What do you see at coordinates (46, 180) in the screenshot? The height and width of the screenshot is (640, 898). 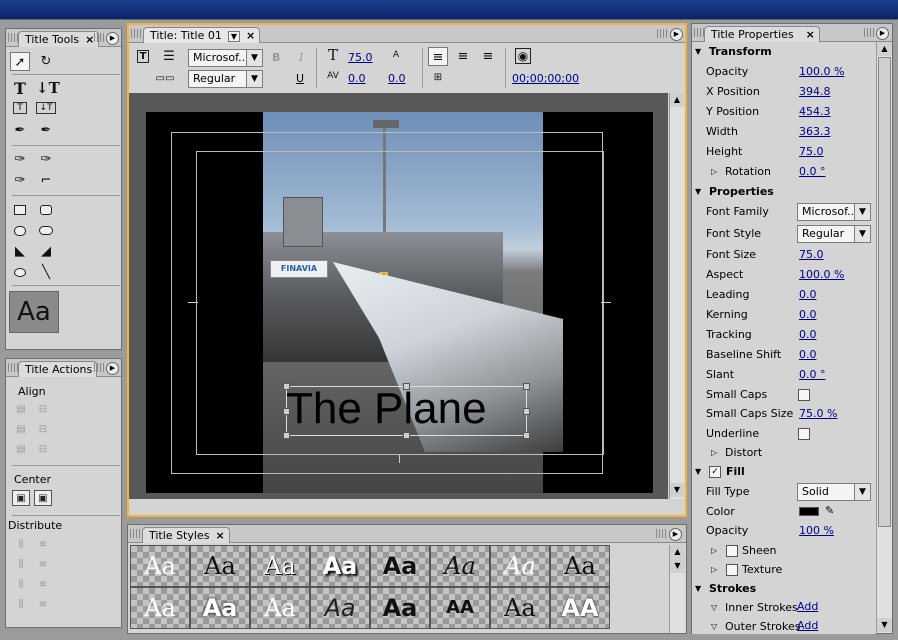 I see `convert-anchor-tool-icon: ⌐` at bounding box center [46, 180].